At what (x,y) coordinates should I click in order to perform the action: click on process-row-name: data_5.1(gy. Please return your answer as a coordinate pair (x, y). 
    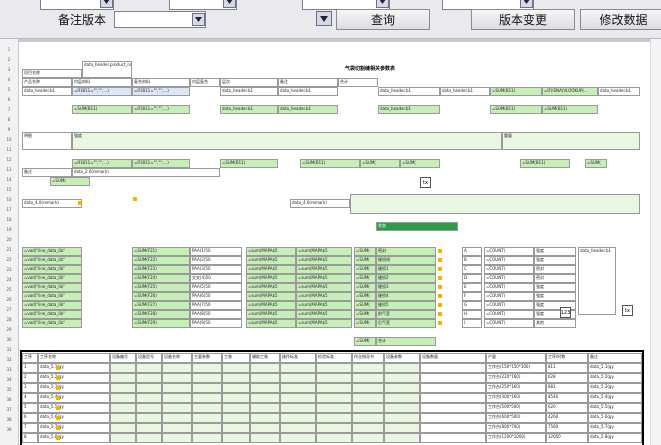
    Looking at the image, I should click on (74, 368).